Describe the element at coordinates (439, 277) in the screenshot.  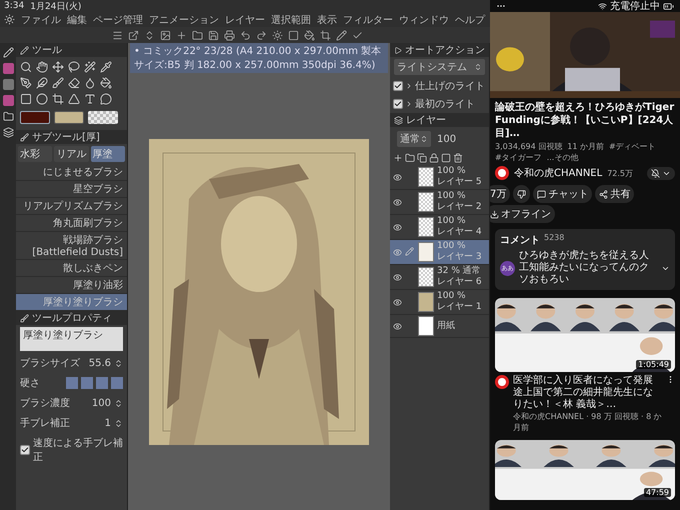
I see `layer-row: 32 % 通常 レイヤー 6` at that location.